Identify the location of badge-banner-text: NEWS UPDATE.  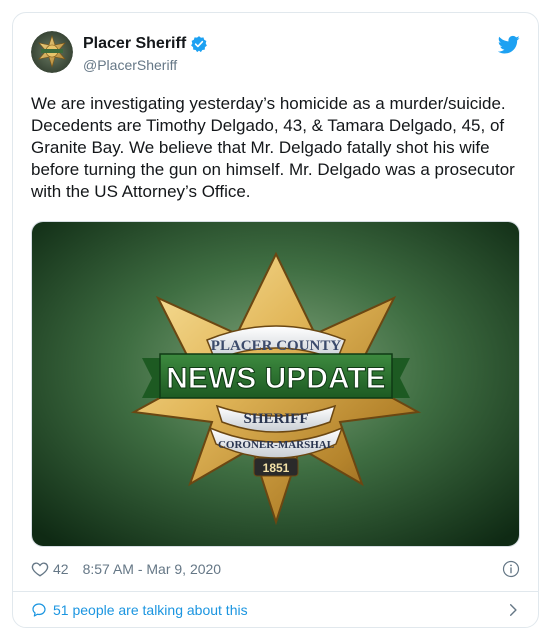
(275, 378).